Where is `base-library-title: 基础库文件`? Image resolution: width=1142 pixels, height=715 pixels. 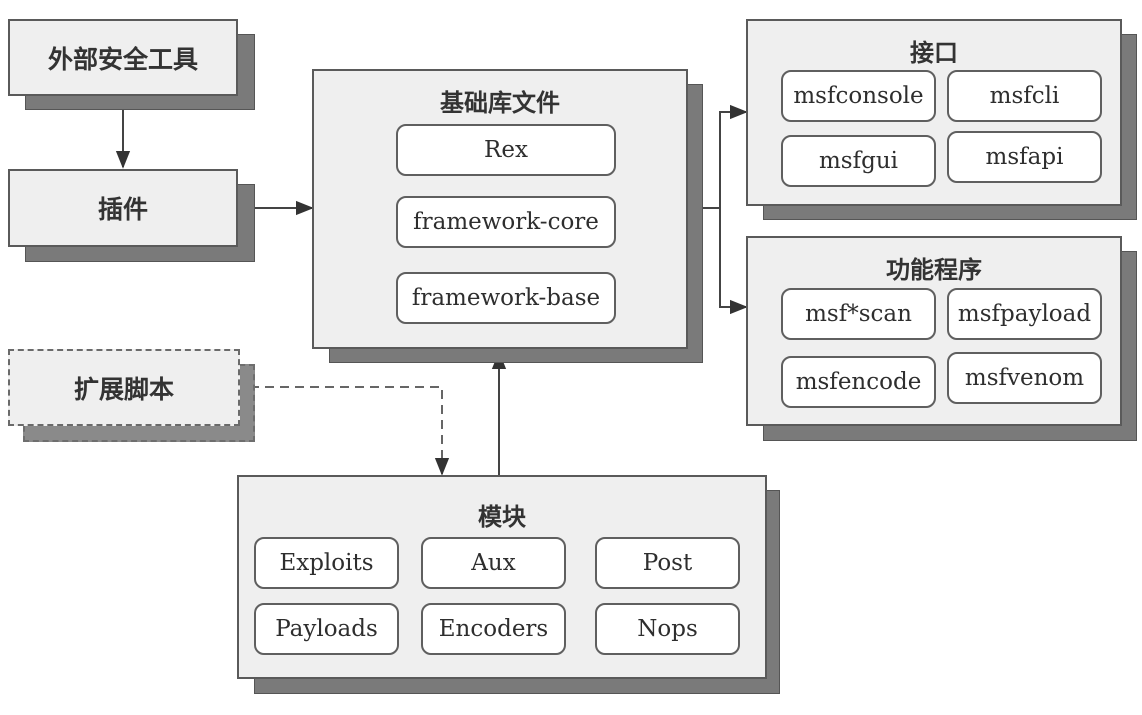 base-library-title: 基础库文件 is located at coordinates (500, 102).